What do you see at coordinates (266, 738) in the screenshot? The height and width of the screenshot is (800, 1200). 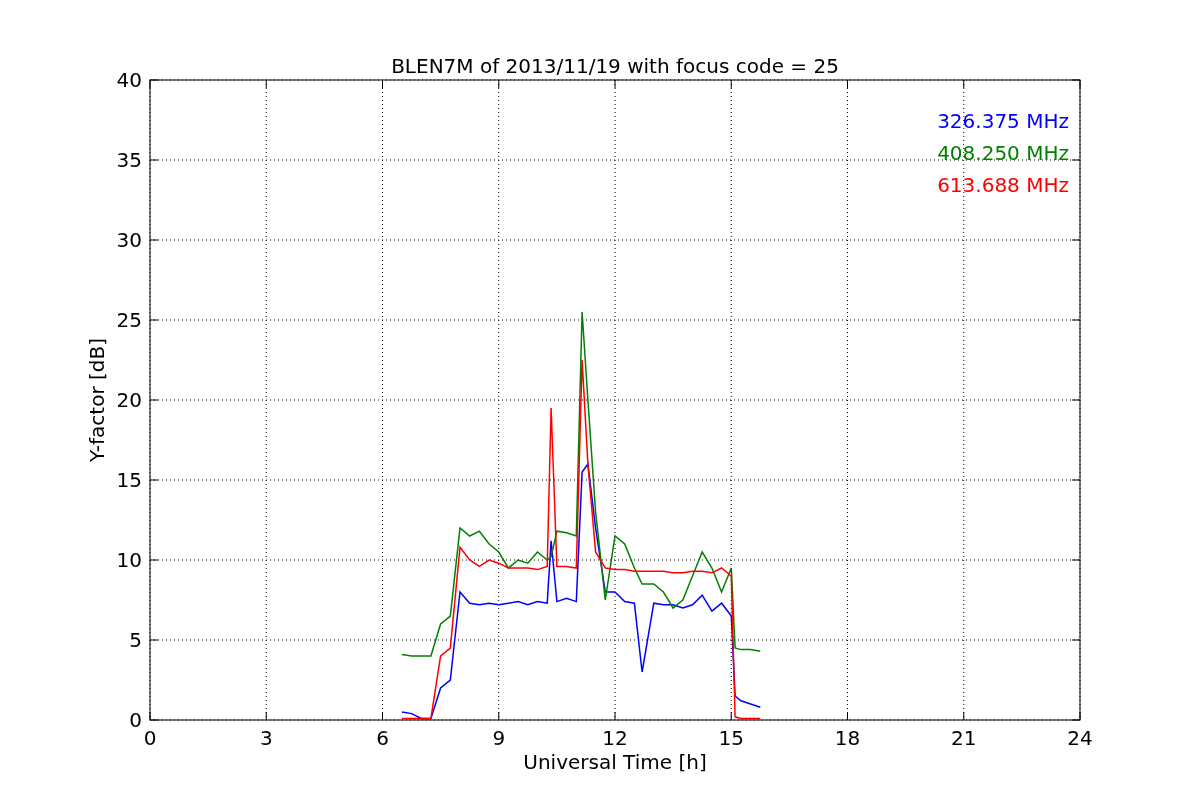 I see `tick-label: 3` at bounding box center [266, 738].